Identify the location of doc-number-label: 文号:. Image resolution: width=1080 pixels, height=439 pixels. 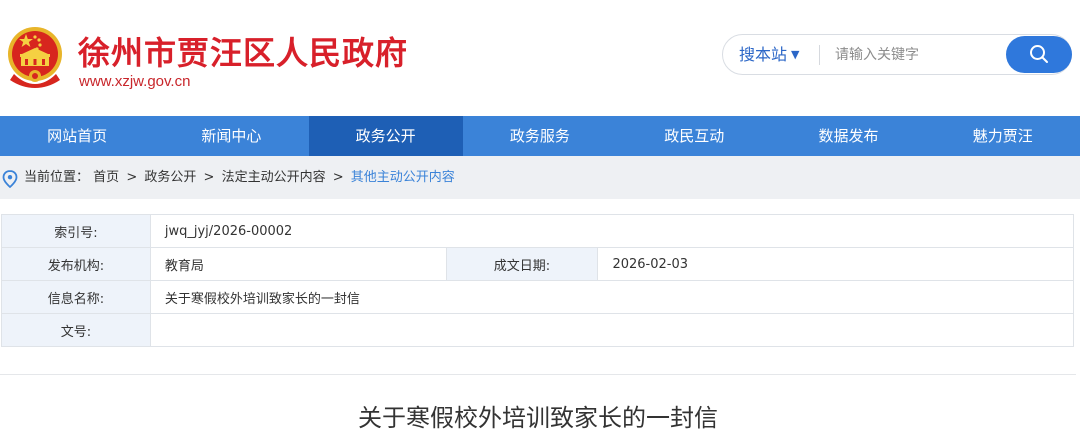
(76, 330).